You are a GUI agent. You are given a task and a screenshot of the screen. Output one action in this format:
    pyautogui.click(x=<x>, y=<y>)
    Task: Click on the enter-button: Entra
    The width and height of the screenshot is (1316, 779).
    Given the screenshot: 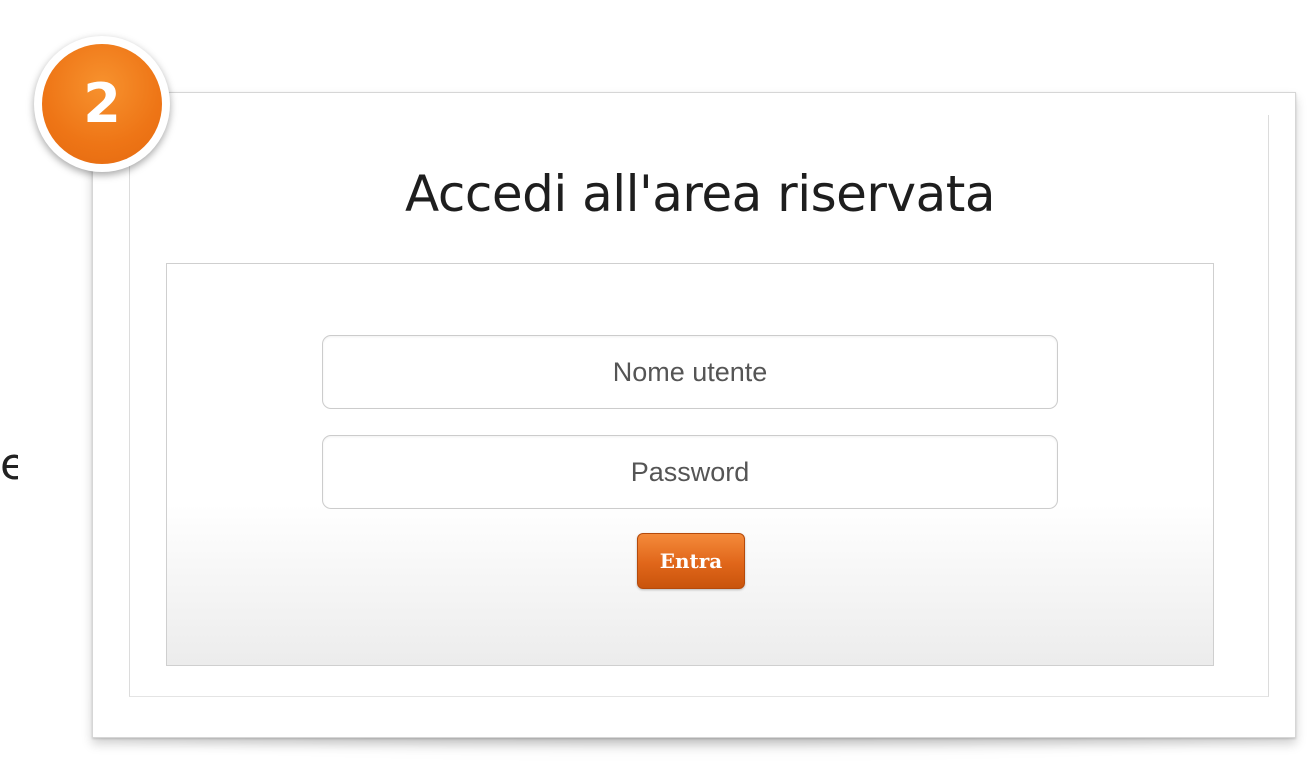 What is the action you would take?
    pyautogui.click(x=691, y=561)
    